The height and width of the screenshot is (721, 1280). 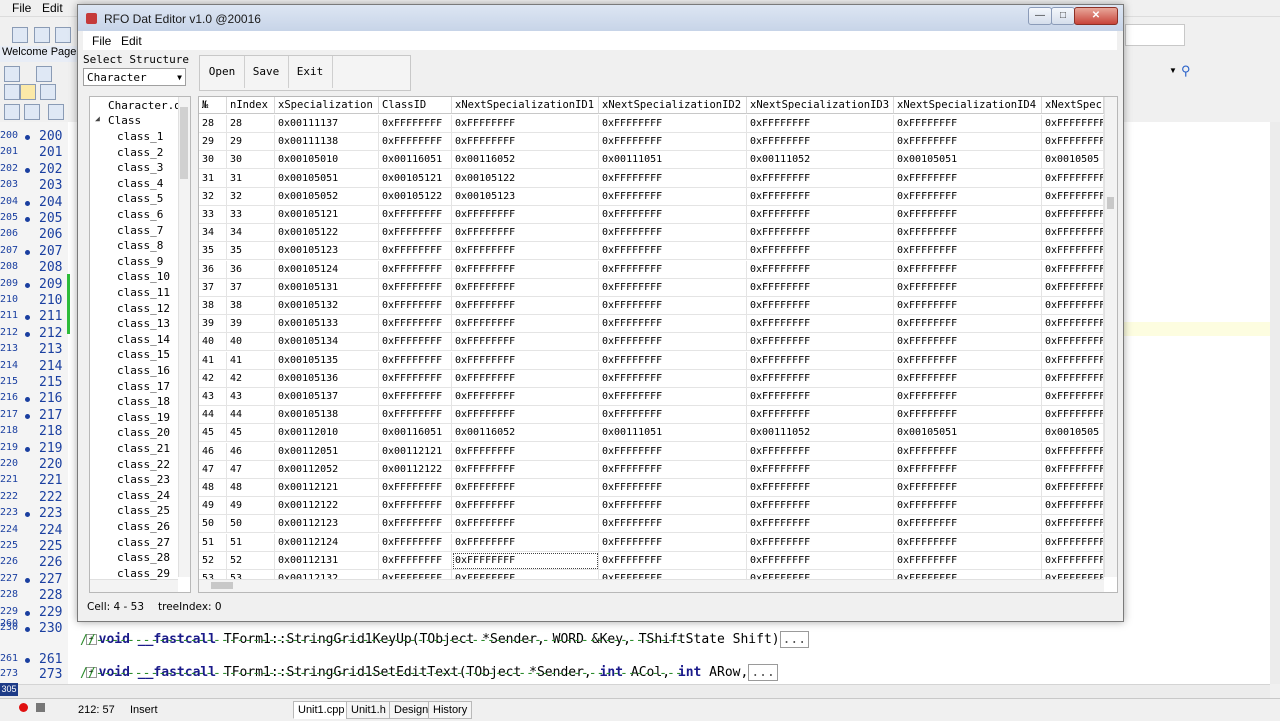 What do you see at coordinates (600, 18) in the screenshot?
I see `window-titlebar: RFO Dat Editor v1.0 @20016 — □ ✕` at bounding box center [600, 18].